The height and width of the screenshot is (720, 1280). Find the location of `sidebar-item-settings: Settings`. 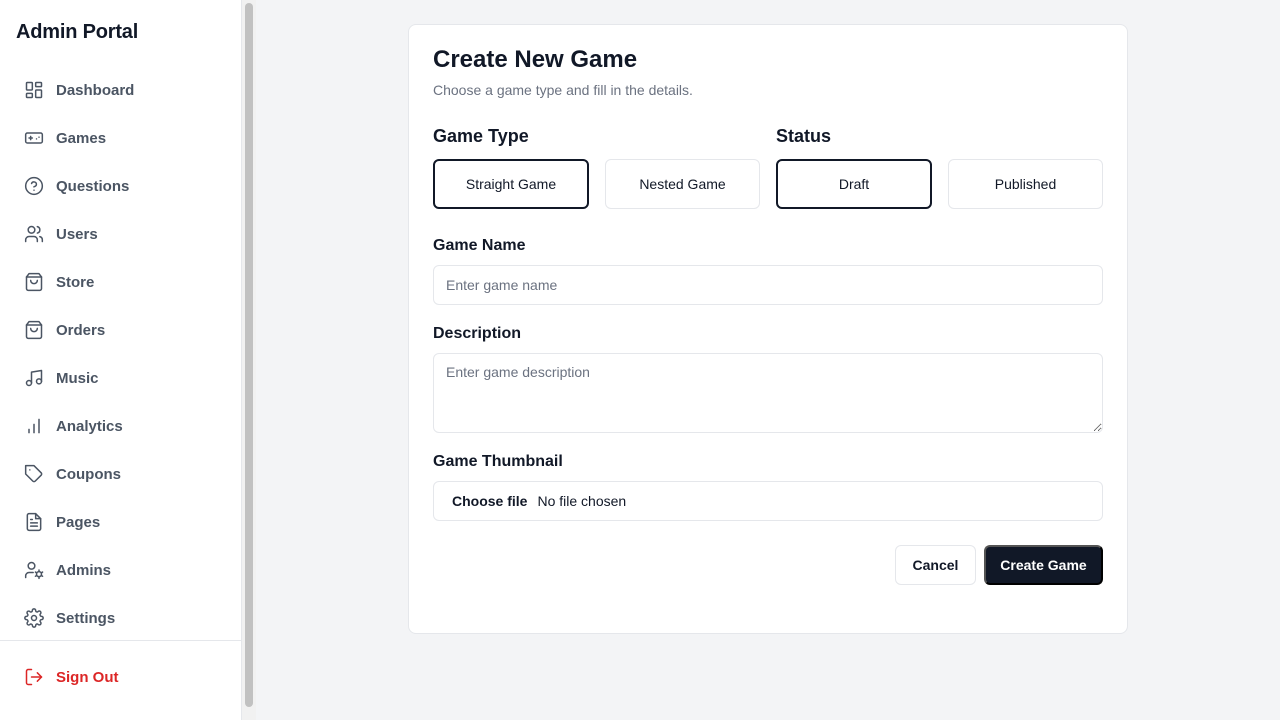

sidebar-item-settings: Settings is located at coordinates (121, 618).